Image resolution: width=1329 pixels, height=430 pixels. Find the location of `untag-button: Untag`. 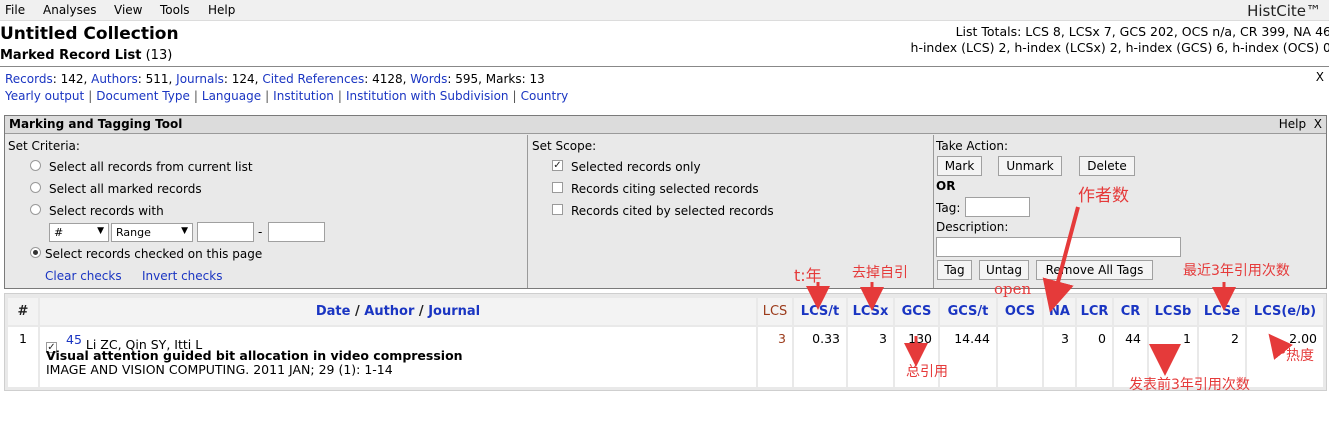

untag-button: Untag is located at coordinates (1004, 270).